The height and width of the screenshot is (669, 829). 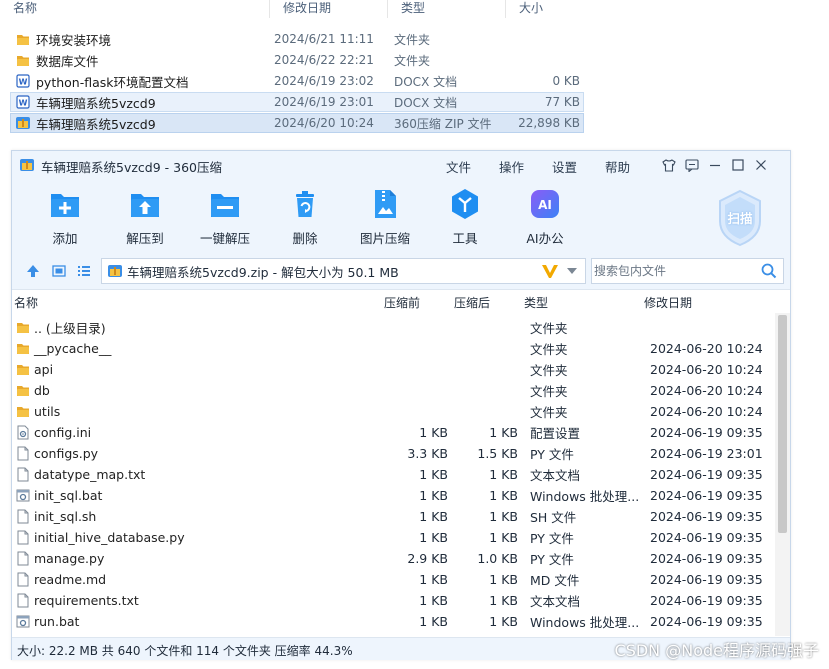 What do you see at coordinates (716, 650) in the screenshot?
I see `watermark: CSDN @Node程序源码强子` at bounding box center [716, 650].